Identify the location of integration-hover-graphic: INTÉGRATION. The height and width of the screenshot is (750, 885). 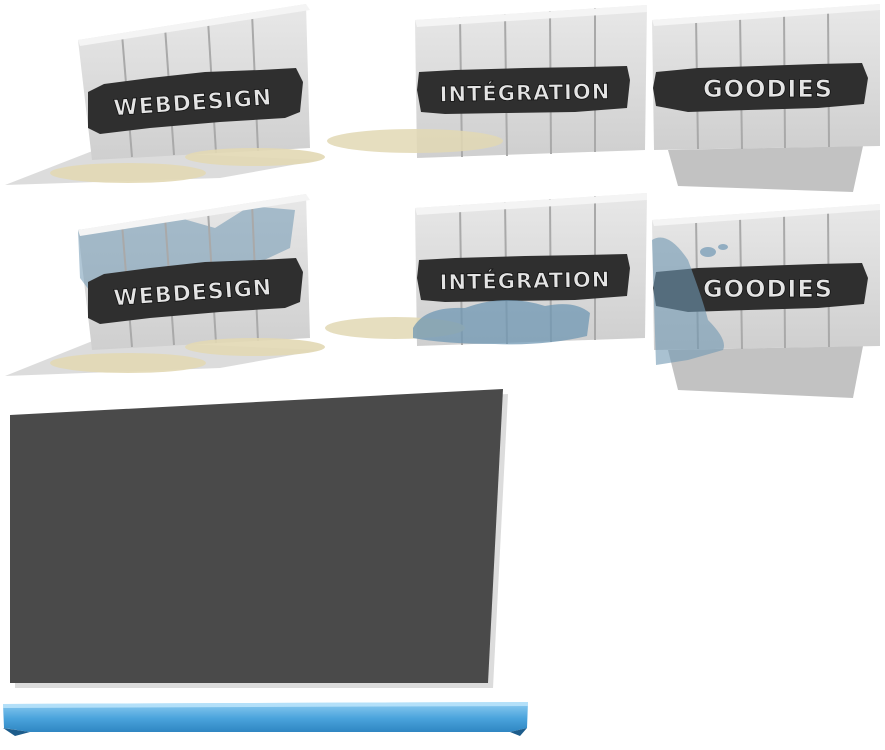
(486, 269).